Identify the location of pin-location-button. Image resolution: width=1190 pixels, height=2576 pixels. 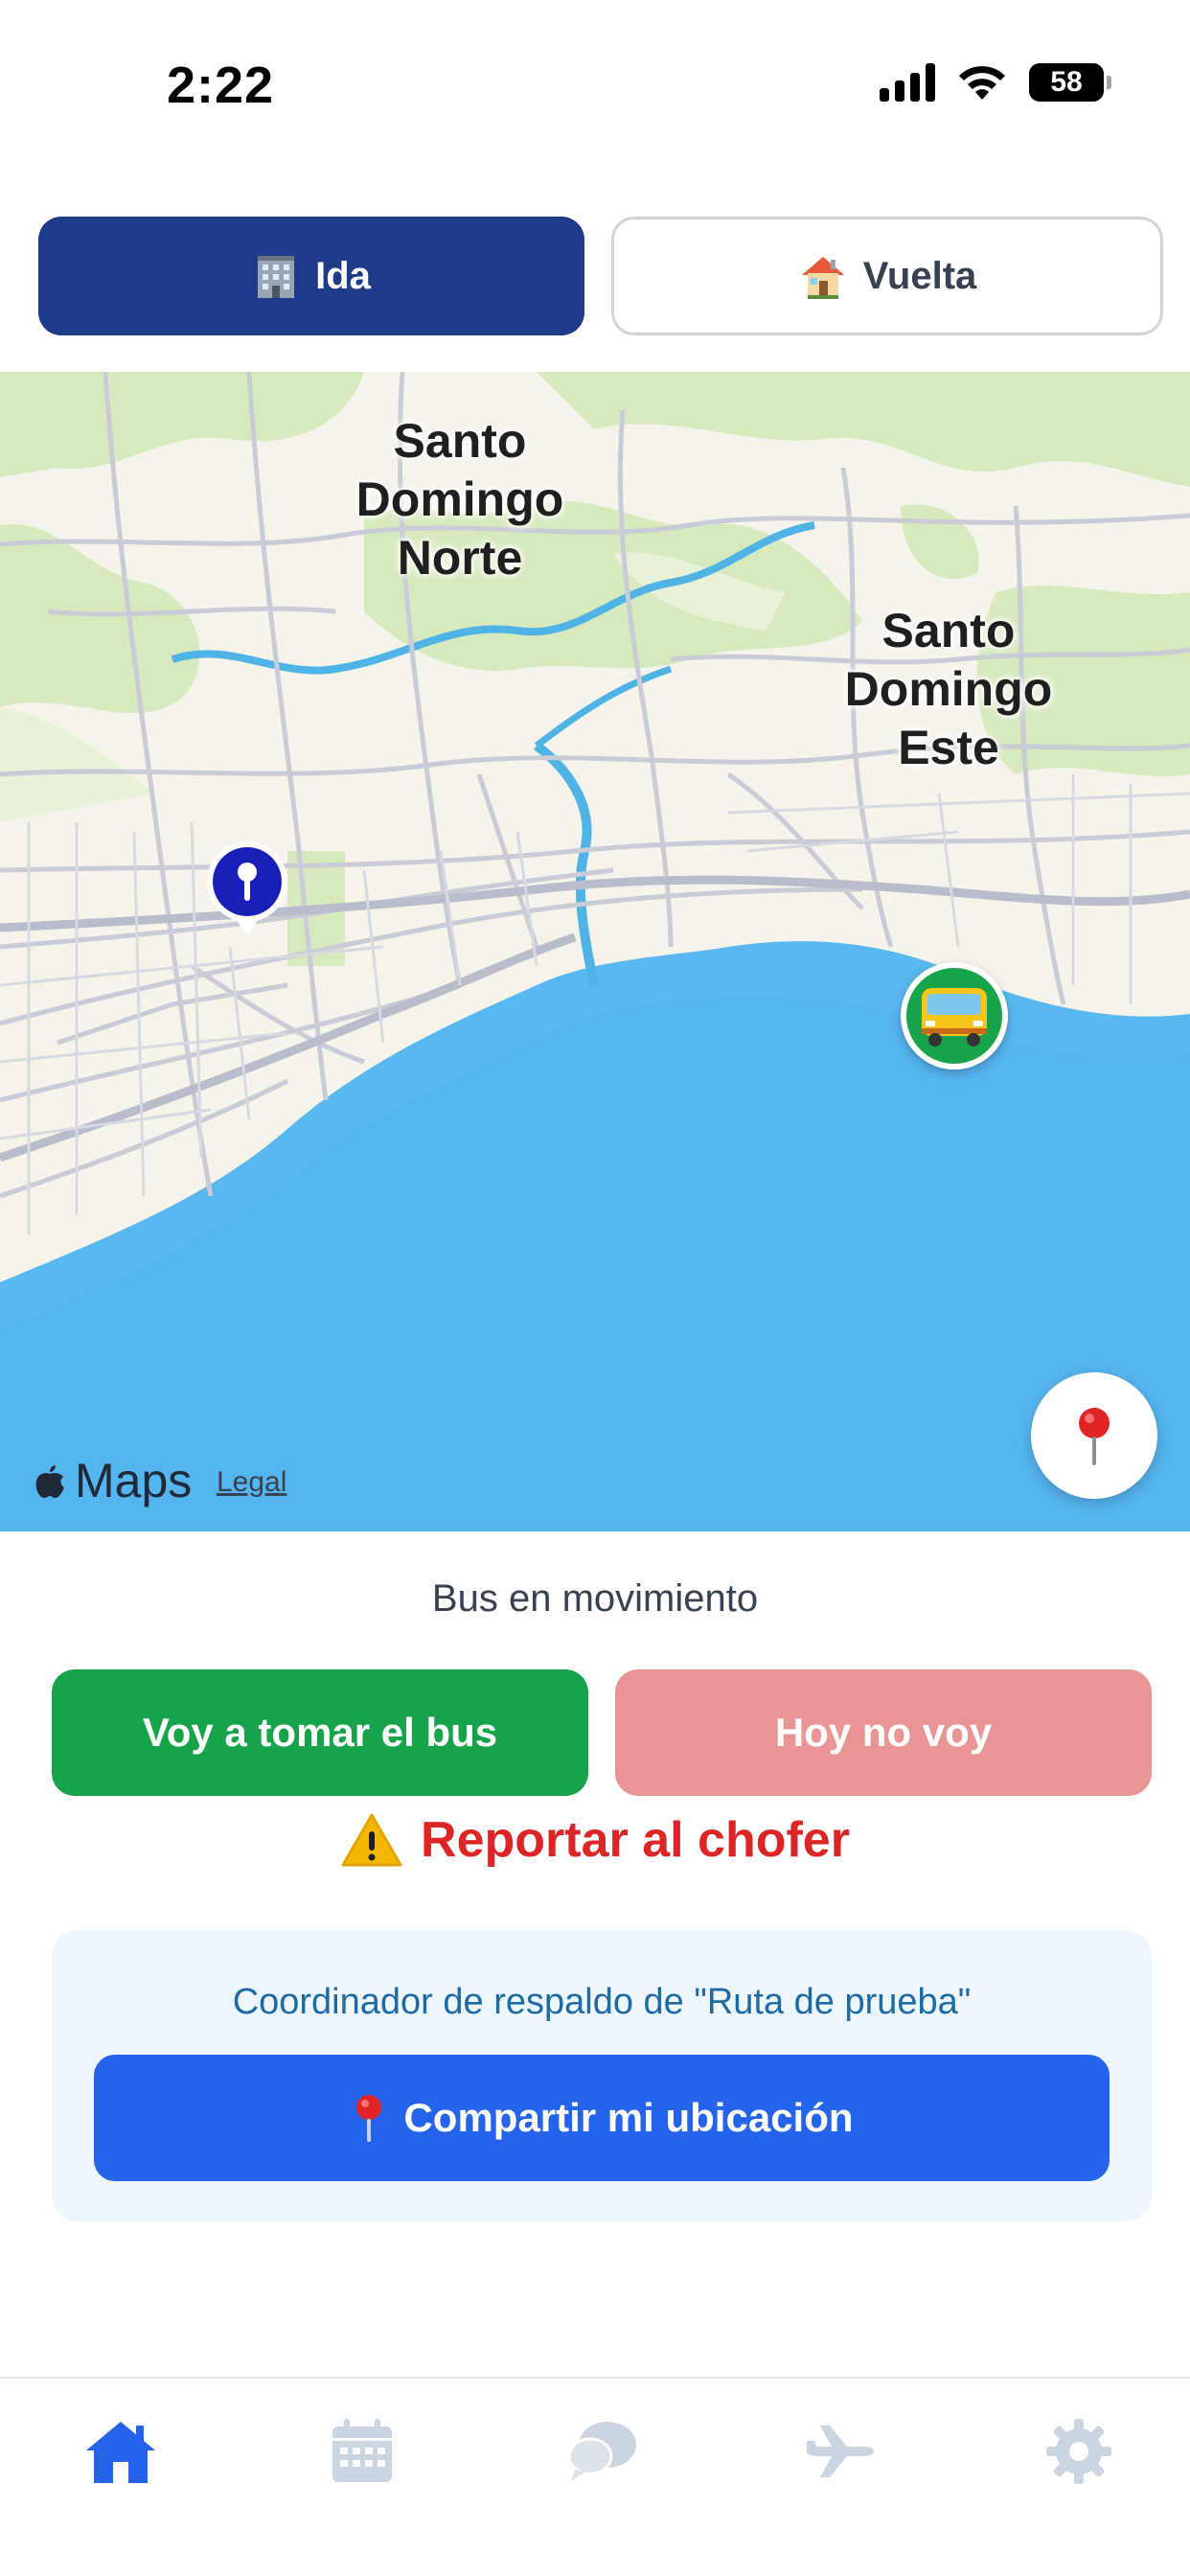
(1094, 1435).